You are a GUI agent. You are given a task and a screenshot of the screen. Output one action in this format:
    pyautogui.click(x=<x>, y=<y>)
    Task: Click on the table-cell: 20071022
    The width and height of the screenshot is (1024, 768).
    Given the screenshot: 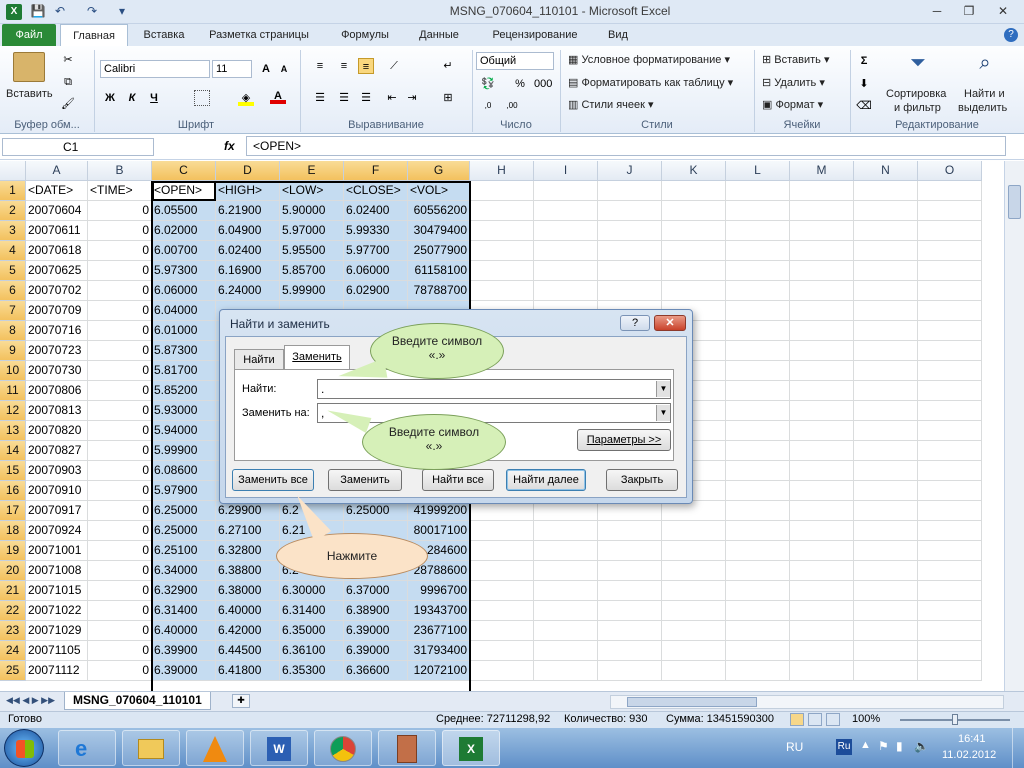 What is the action you would take?
    pyautogui.click(x=57, y=611)
    